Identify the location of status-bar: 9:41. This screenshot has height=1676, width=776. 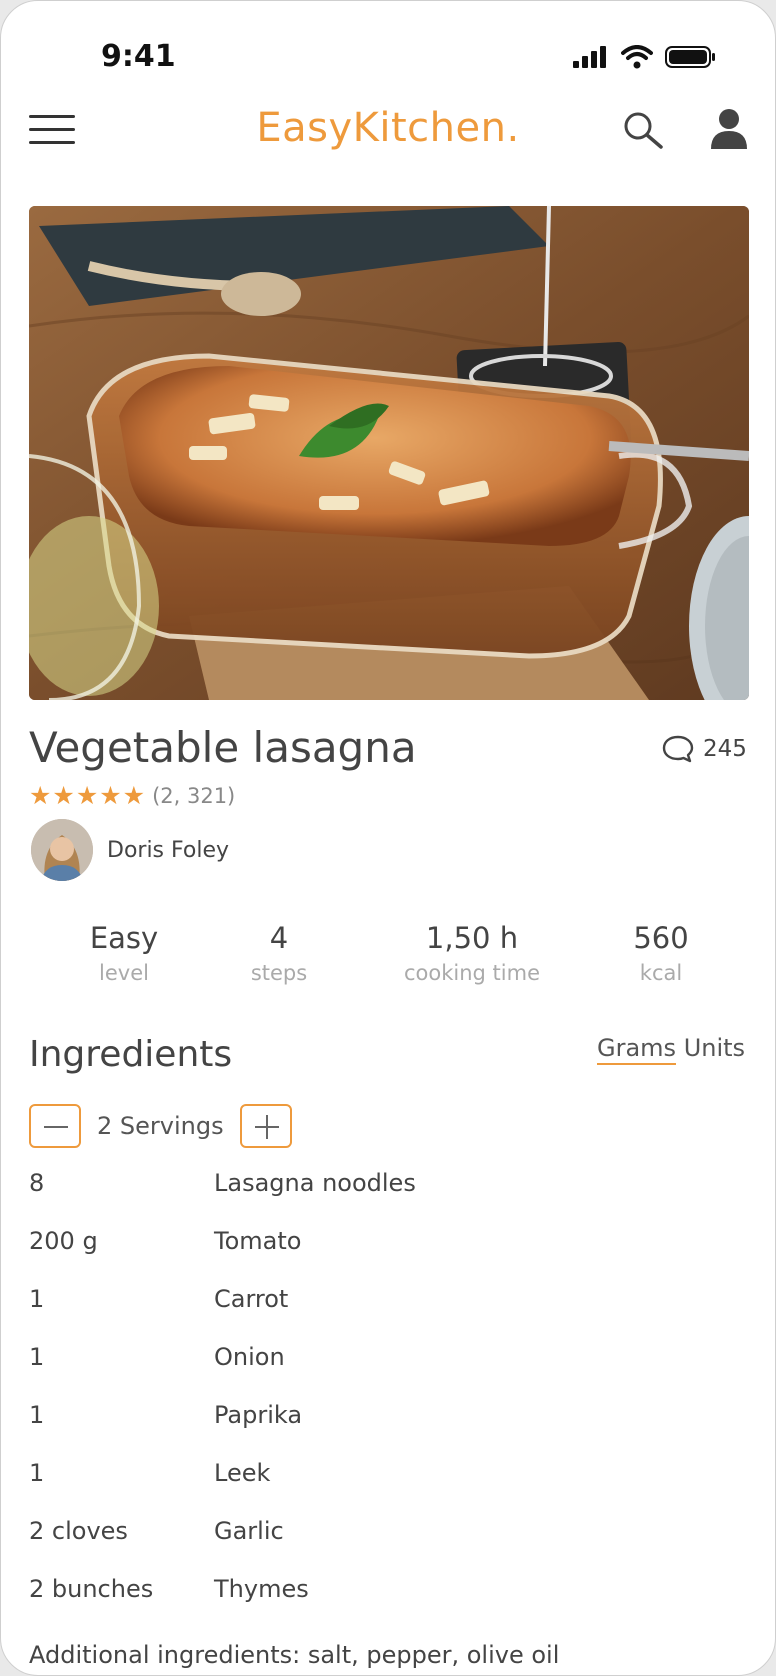
(388, 46).